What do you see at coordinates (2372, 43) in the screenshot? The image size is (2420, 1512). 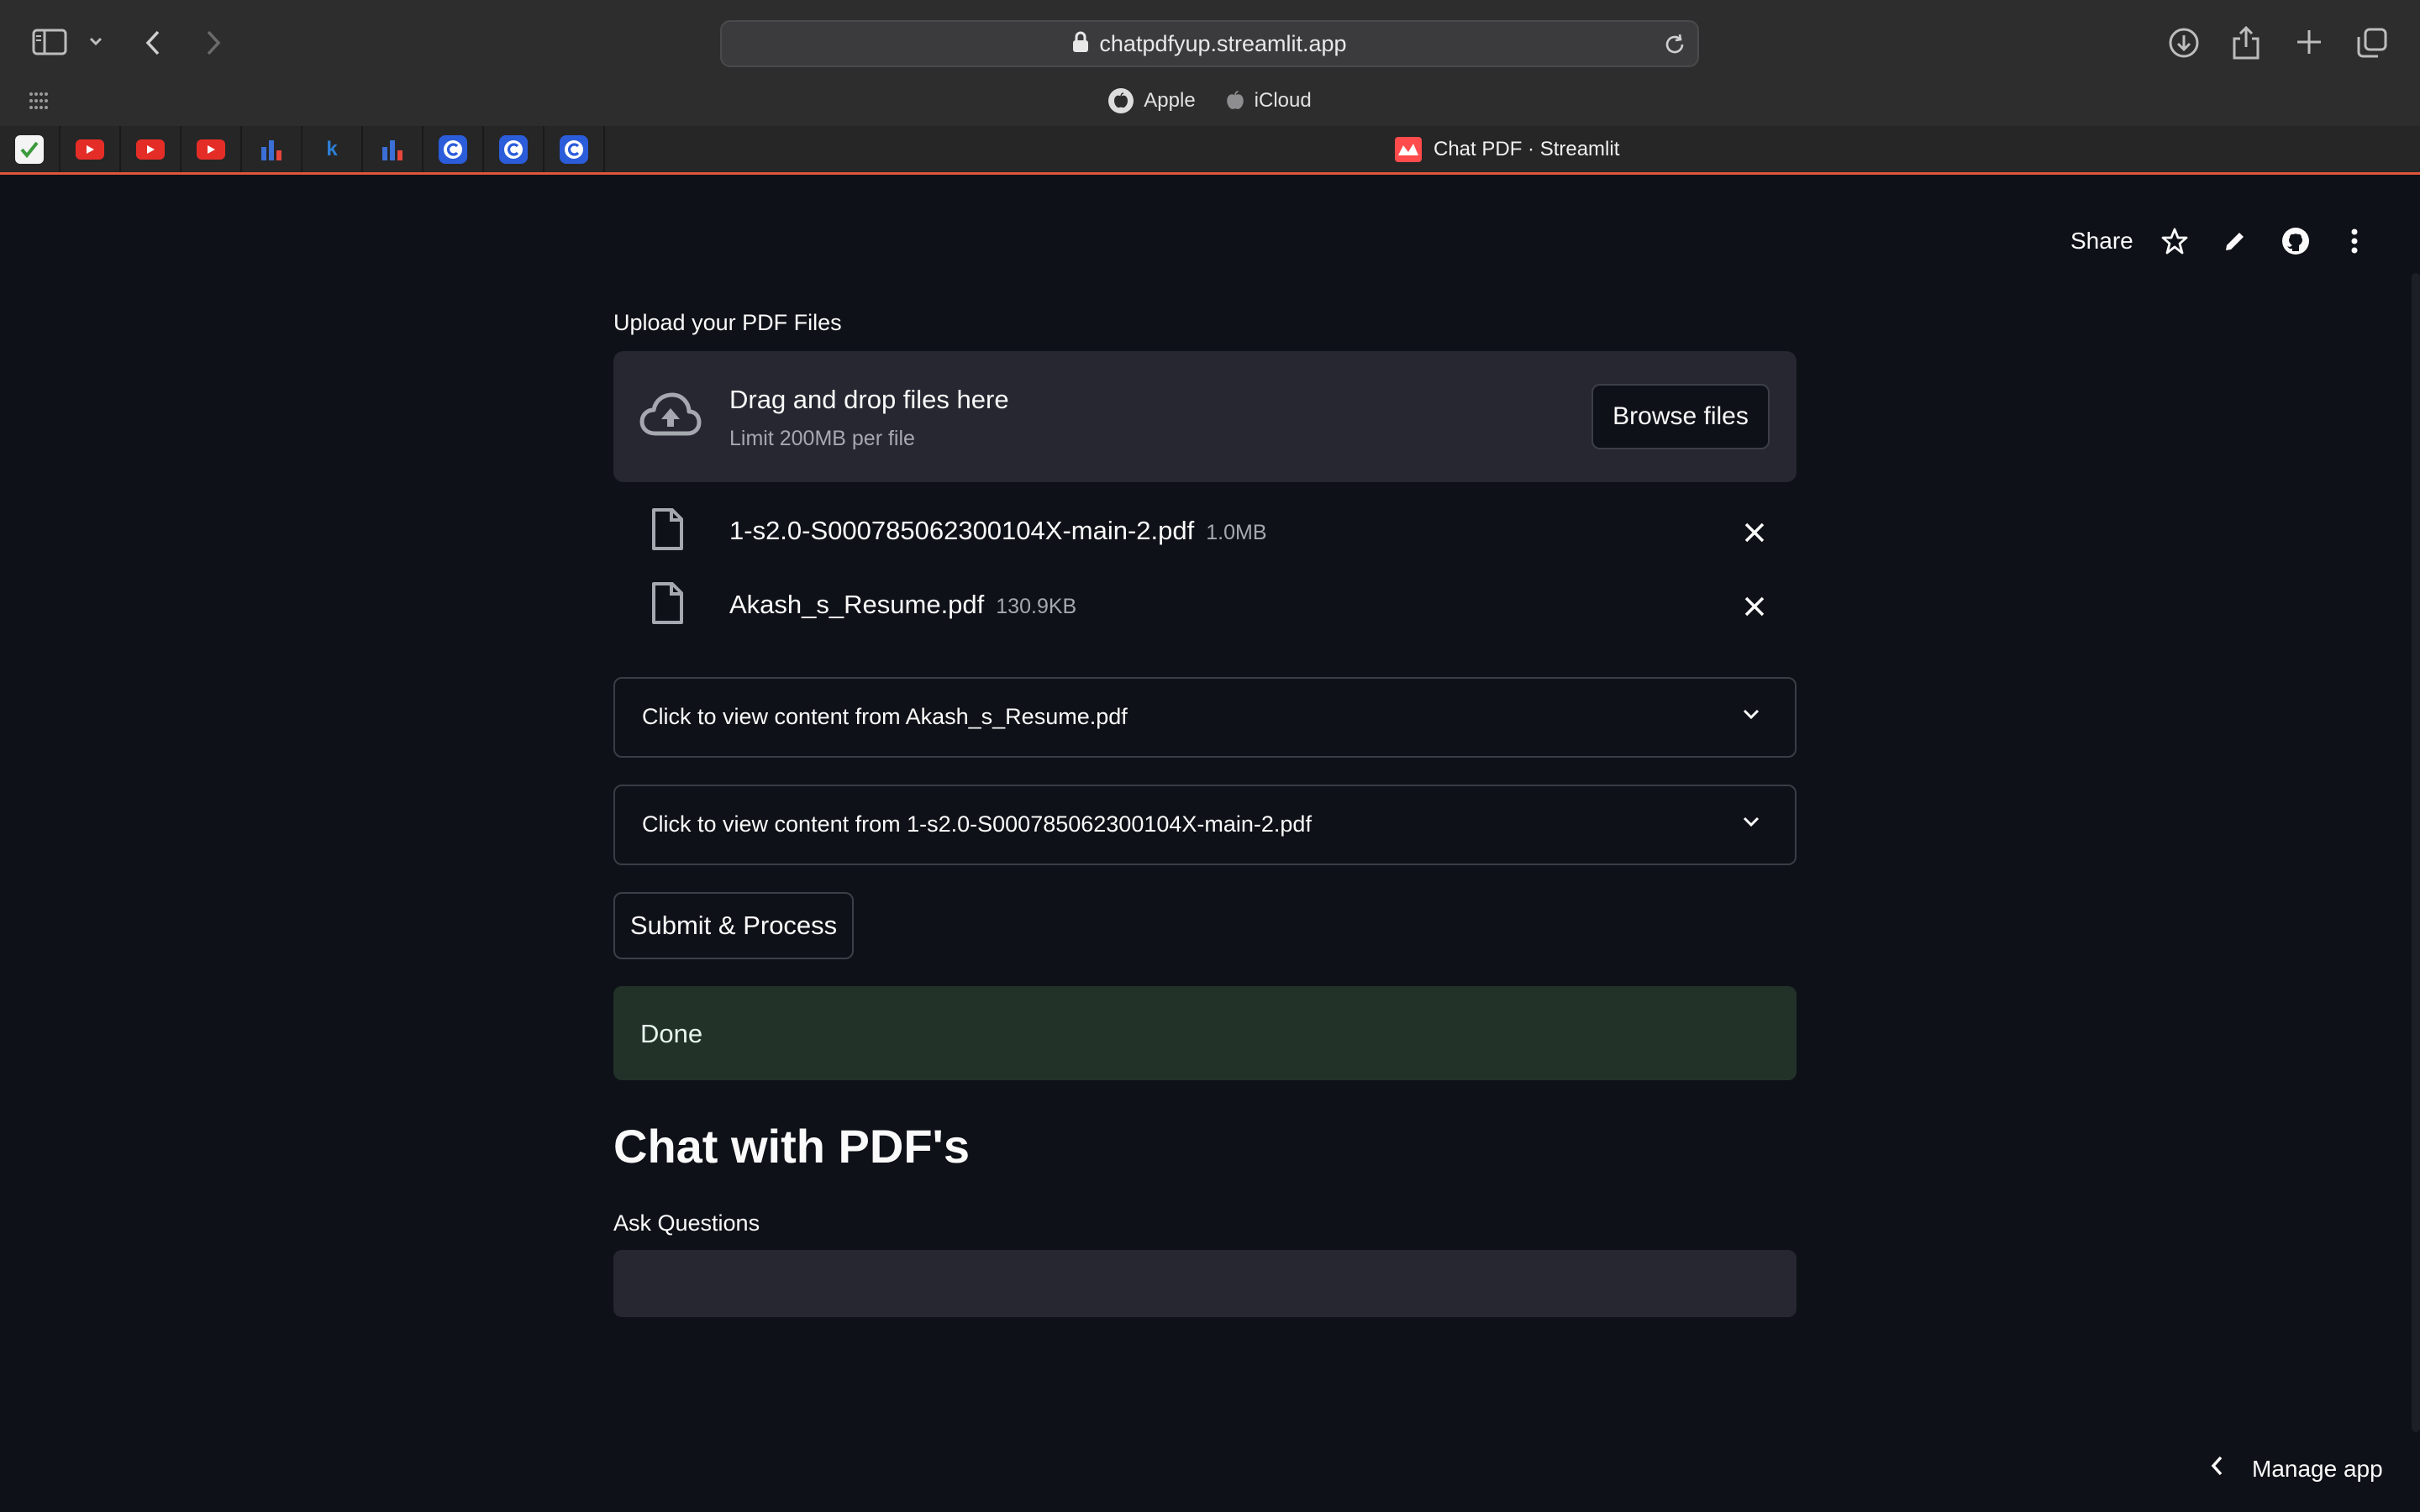 I see `tab-overview-icon` at bounding box center [2372, 43].